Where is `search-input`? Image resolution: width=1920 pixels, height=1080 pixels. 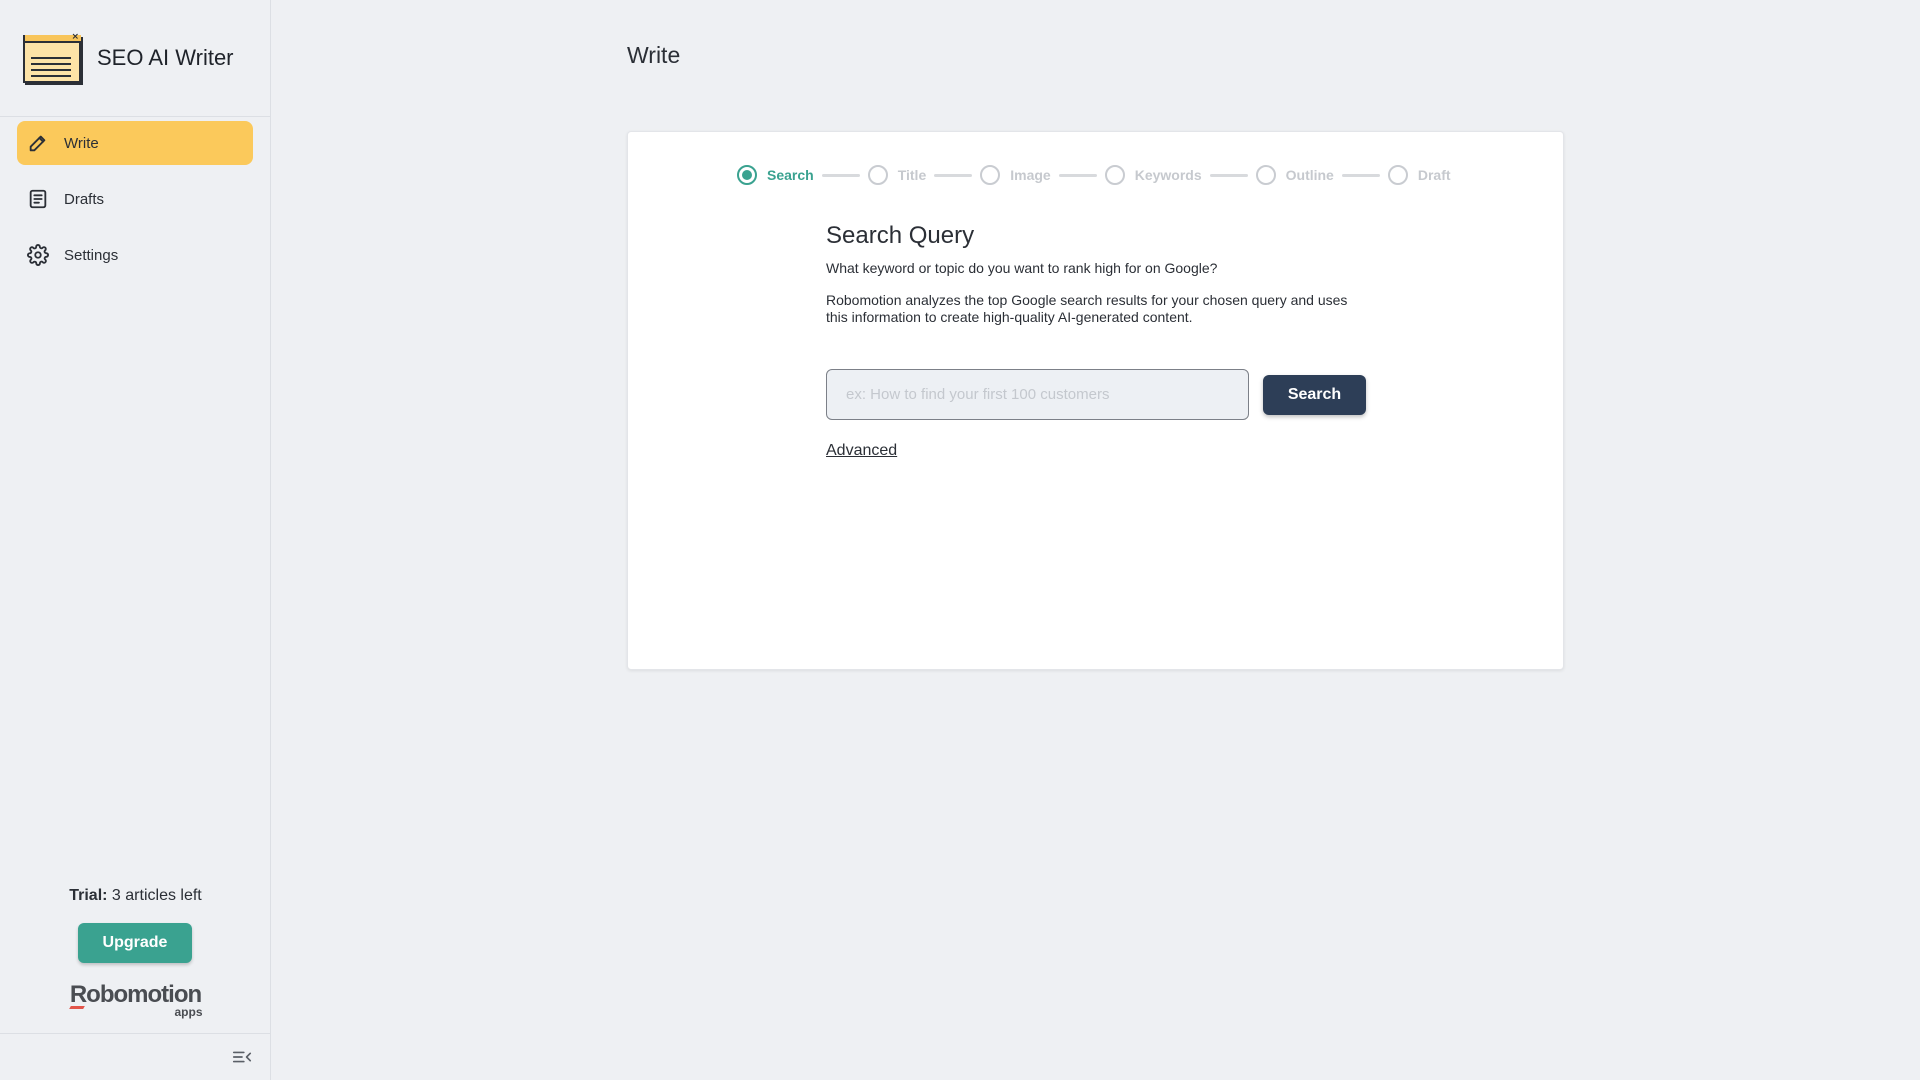 search-input is located at coordinates (1037, 394).